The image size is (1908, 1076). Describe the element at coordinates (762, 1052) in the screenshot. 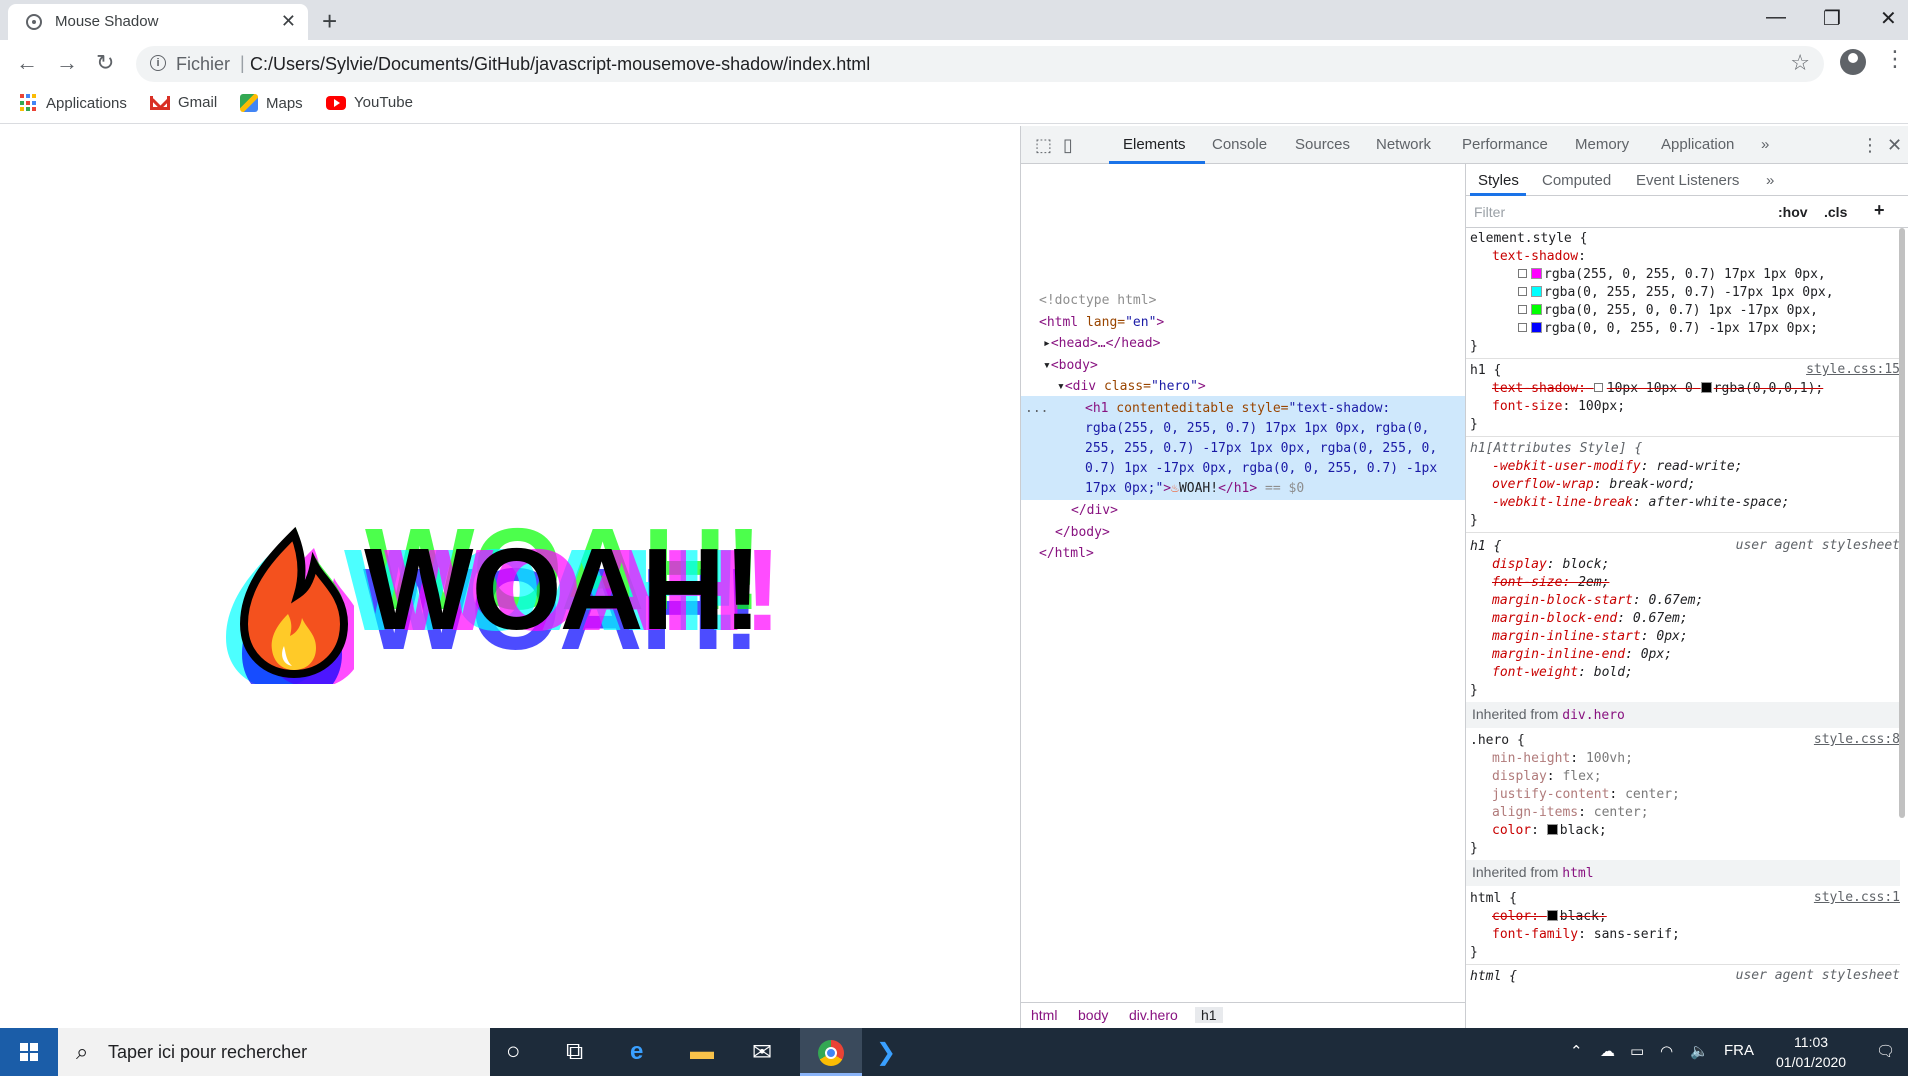

I see `mail-icon: ✉` at that location.